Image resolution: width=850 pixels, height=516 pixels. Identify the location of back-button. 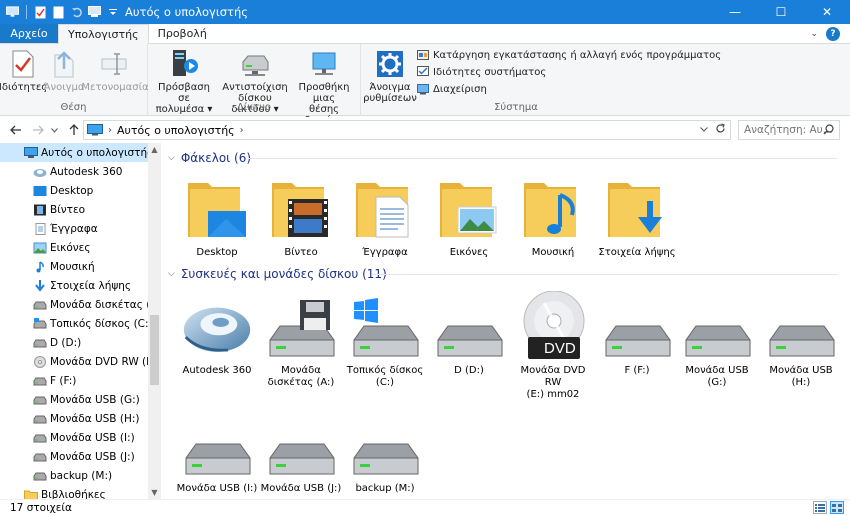
(16, 130).